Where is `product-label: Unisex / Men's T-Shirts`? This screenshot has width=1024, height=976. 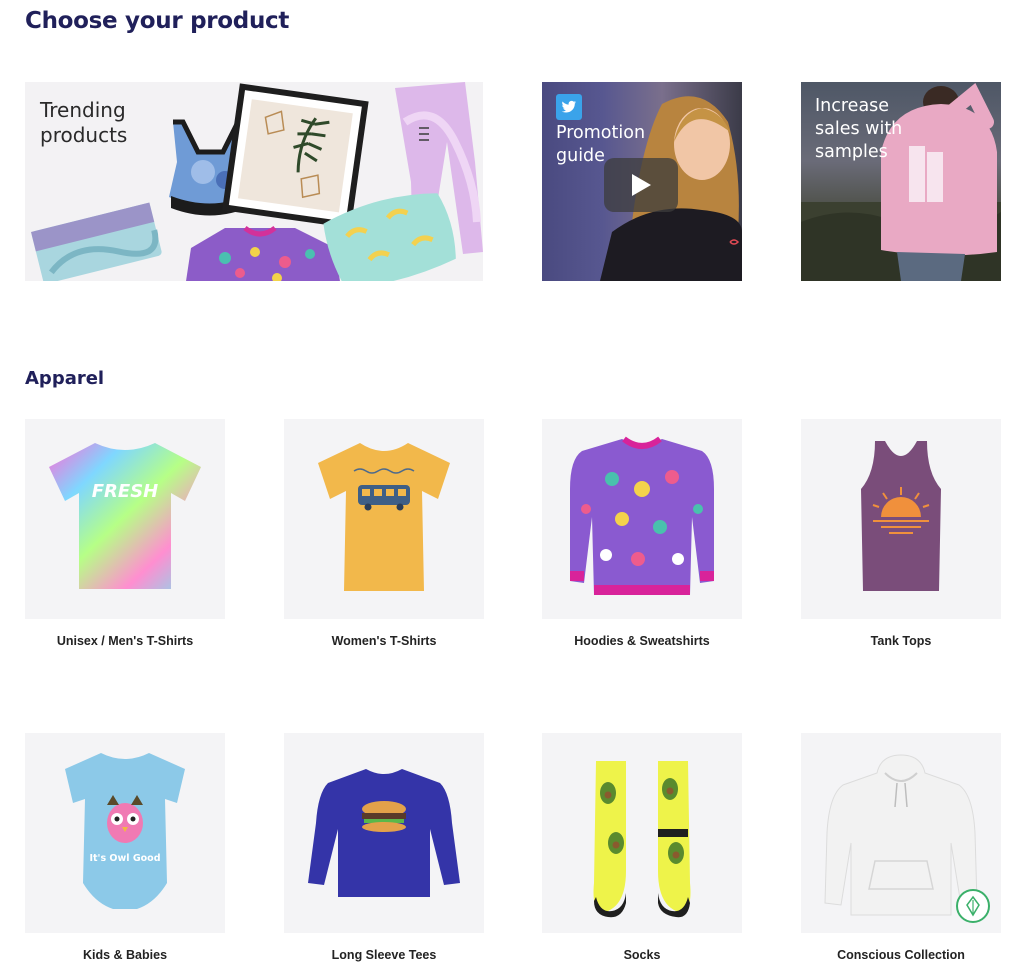
product-label: Unisex / Men's T-Shirts is located at coordinates (125, 641).